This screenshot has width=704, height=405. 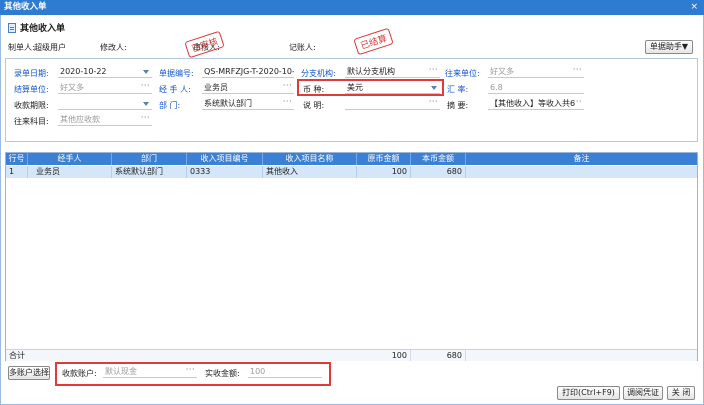 What do you see at coordinates (225, 172) in the screenshot?
I see `table-cell: 0333` at bounding box center [225, 172].